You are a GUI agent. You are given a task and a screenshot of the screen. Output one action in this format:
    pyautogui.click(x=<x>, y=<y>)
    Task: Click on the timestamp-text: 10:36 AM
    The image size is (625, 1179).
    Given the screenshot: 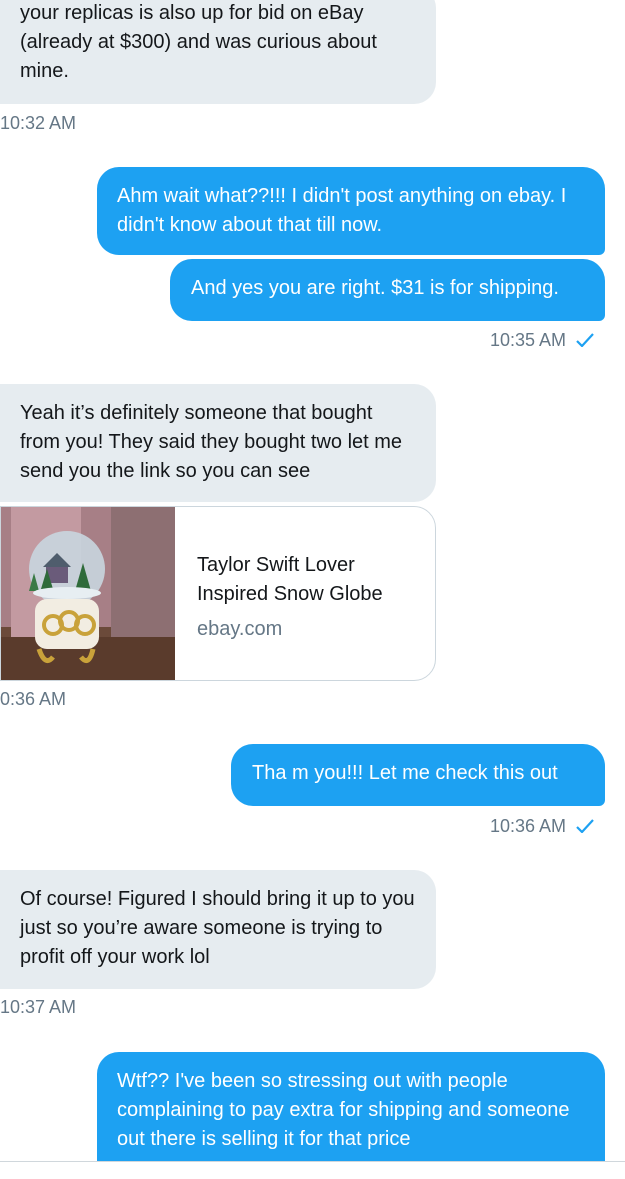 What is the action you would take?
    pyautogui.click(x=528, y=826)
    